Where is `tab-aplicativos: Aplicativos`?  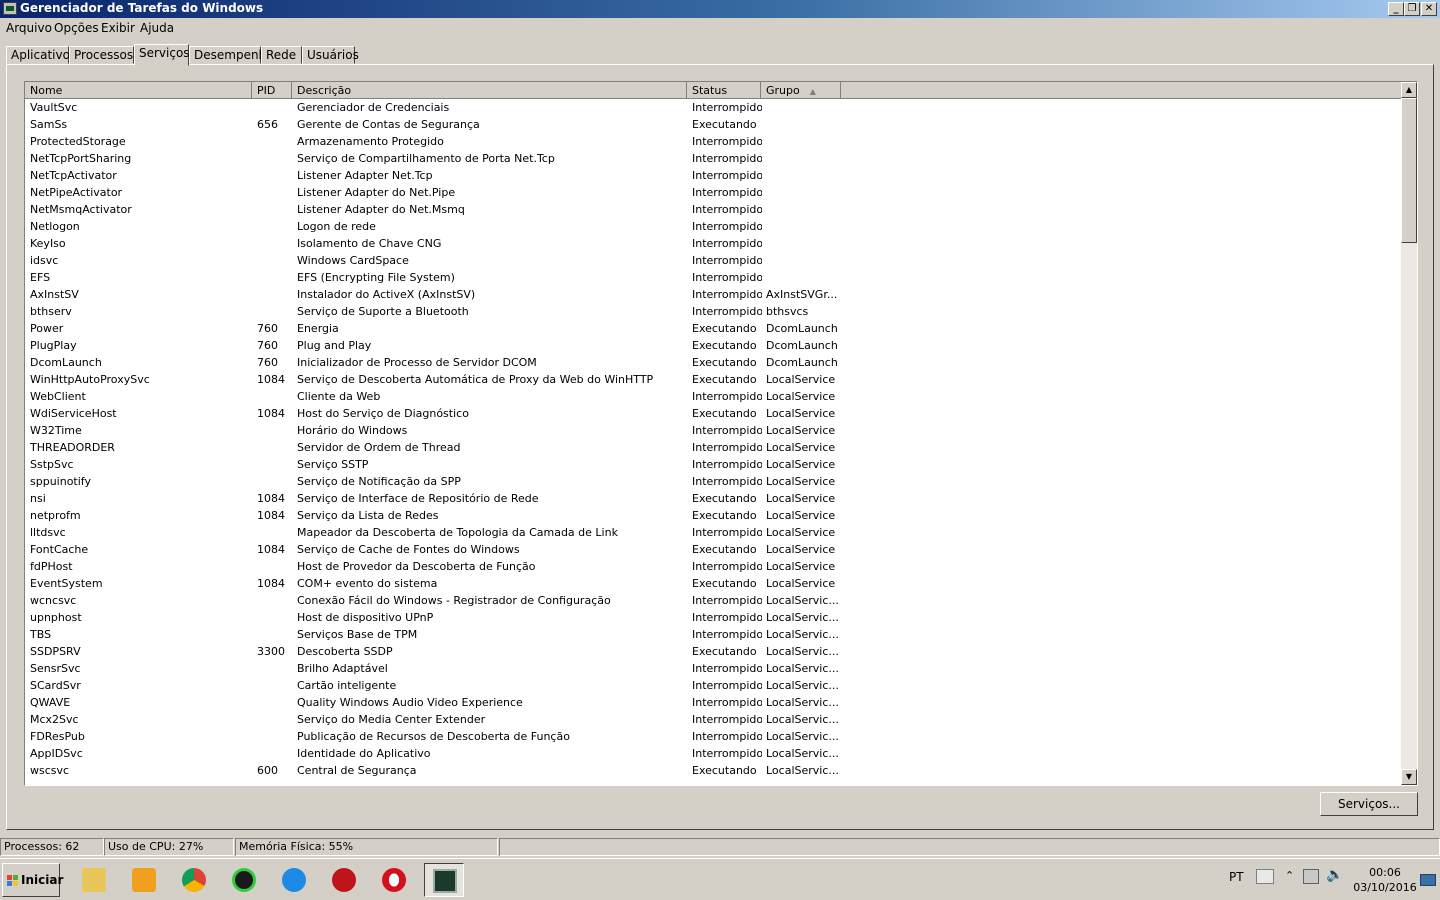 tab-aplicativos: Aplicativos is located at coordinates (41, 55).